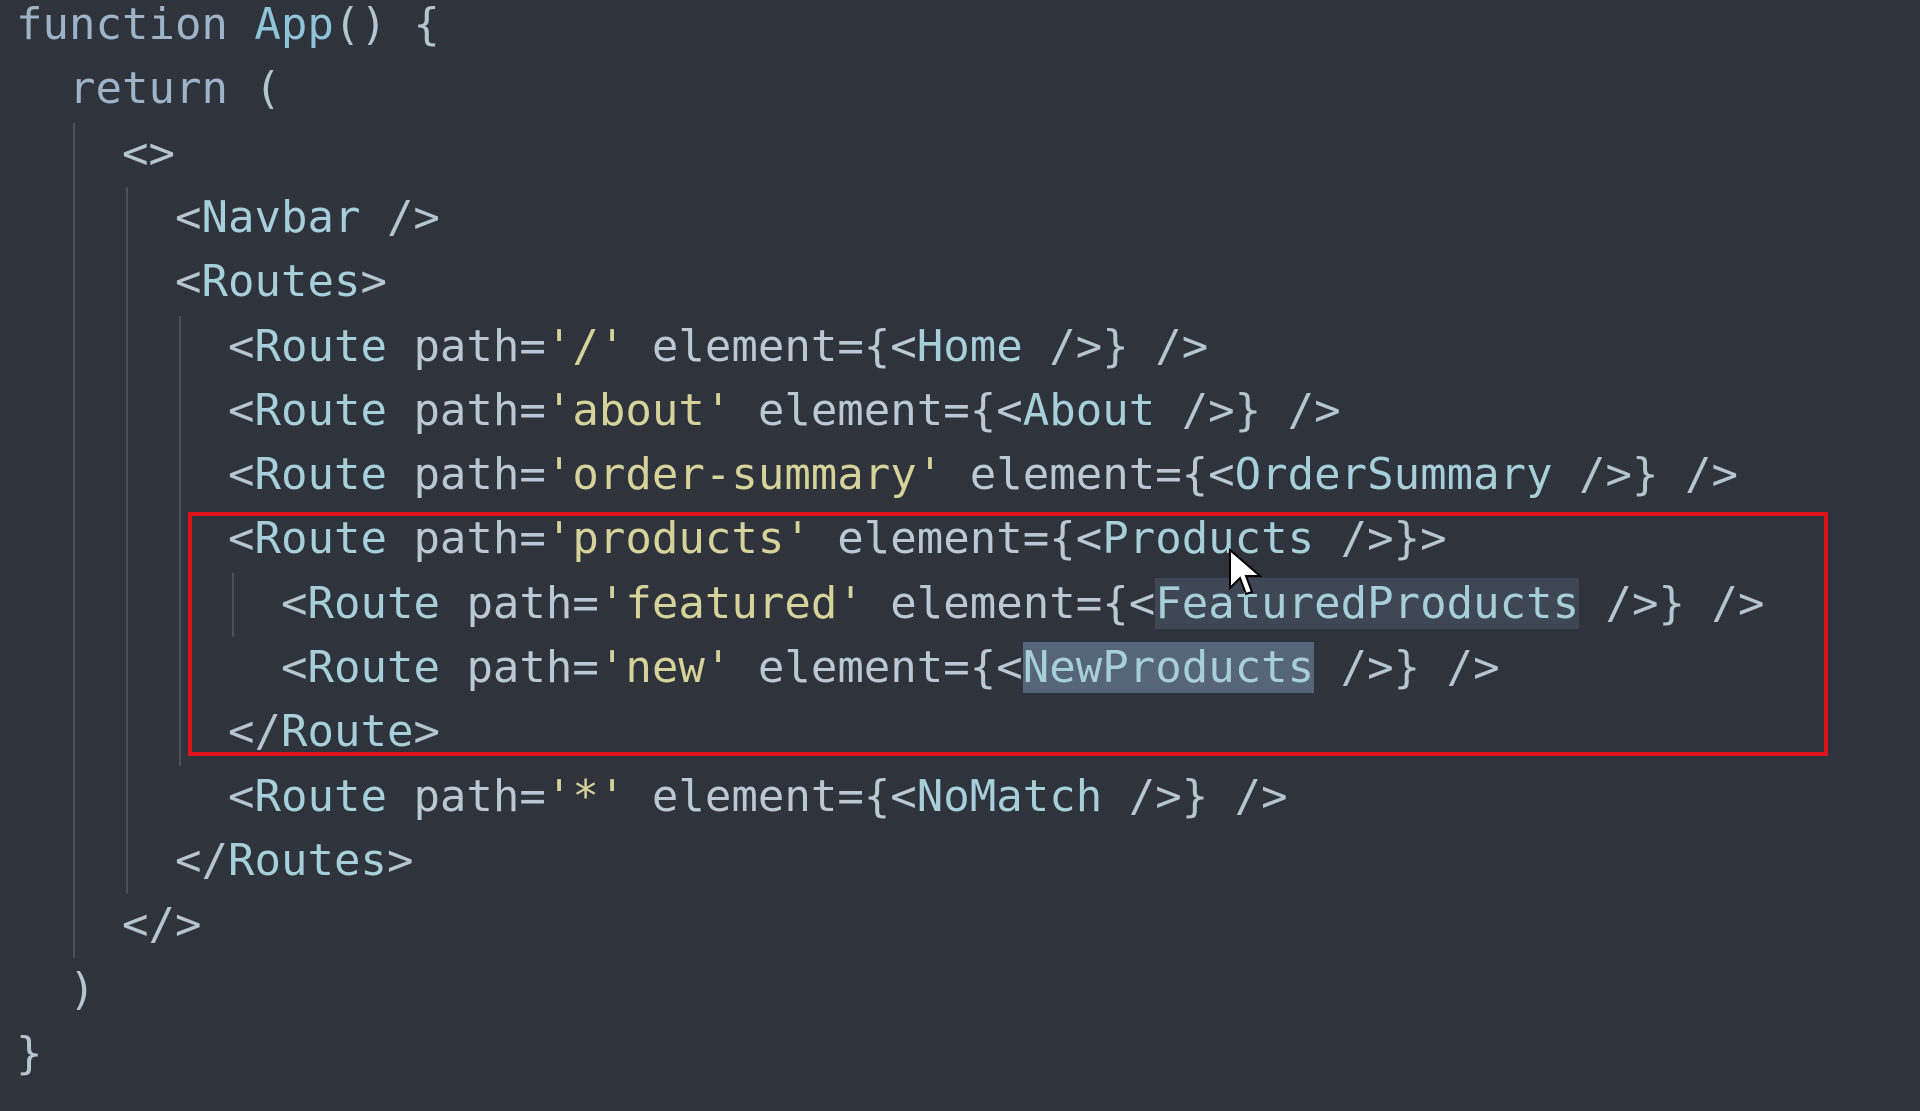 Image resolution: width=1920 pixels, height=1111 pixels. I want to click on code-token: />, so click(400, 217).